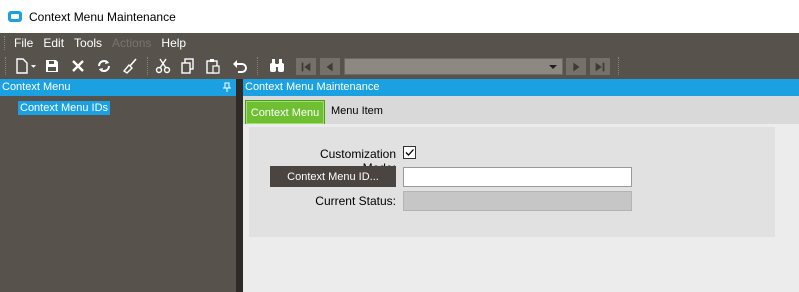 The height and width of the screenshot is (292, 799). I want to click on menu-bar: File Edit Tools Actions Help, so click(399, 43).